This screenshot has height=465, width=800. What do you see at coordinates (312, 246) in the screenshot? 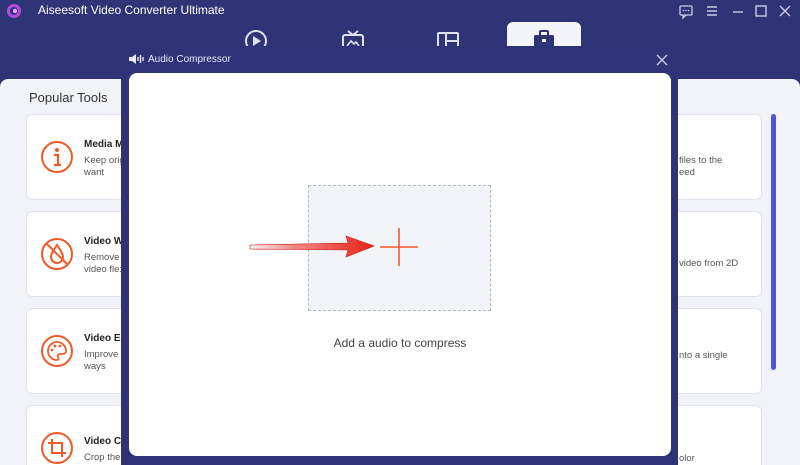
I see `arrow-annotation-icon` at bounding box center [312, 246].